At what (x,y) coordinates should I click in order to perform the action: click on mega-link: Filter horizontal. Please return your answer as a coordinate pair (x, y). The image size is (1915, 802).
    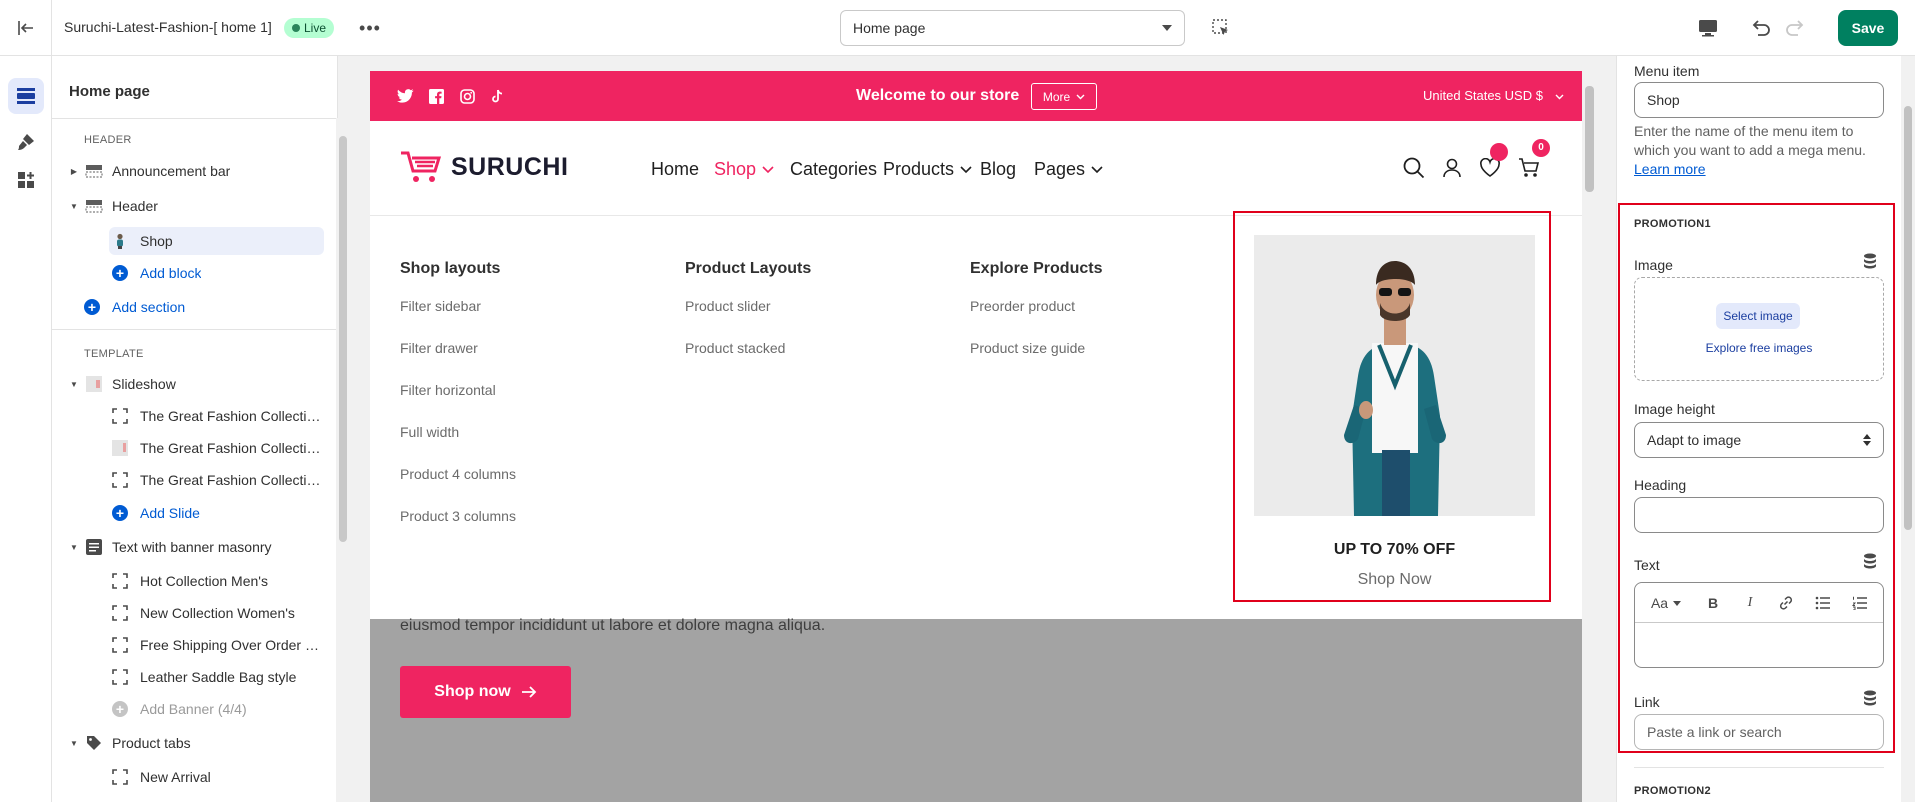
    Looking at the image, I should click on (458, 403).